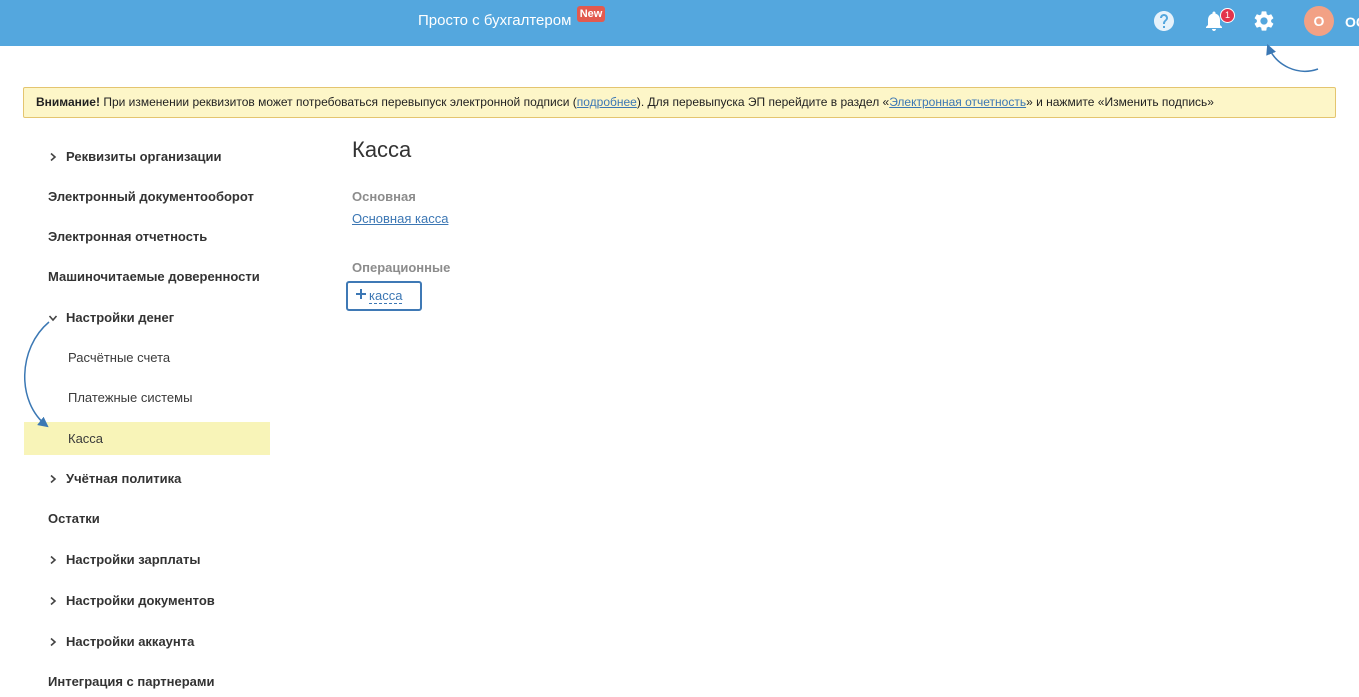 This screenshot has height=697, width=1359. I want to click on sidebar-subitem-payment-systems: Платежные системы, so click(147, 398).